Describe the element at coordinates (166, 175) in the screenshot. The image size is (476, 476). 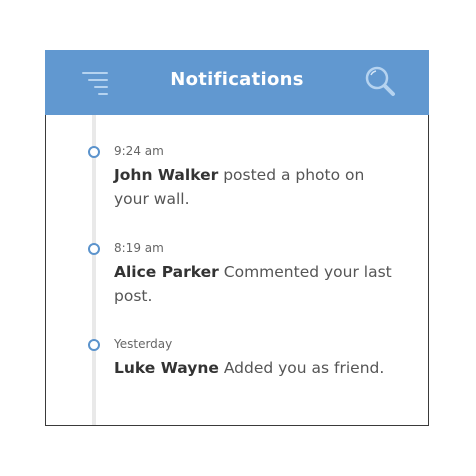
I see `notification-user: John Walker` at that location.